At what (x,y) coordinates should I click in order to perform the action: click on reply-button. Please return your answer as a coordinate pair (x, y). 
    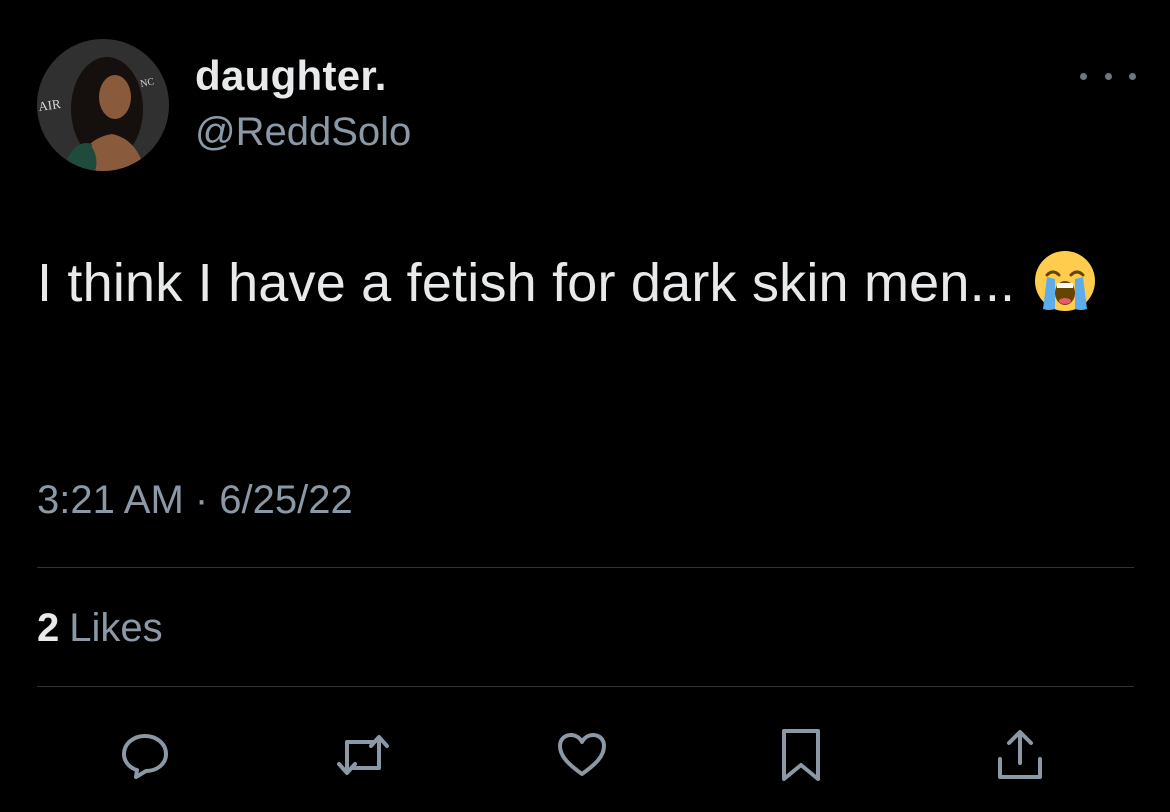
    Looking at the image, I should click on (145, 755).